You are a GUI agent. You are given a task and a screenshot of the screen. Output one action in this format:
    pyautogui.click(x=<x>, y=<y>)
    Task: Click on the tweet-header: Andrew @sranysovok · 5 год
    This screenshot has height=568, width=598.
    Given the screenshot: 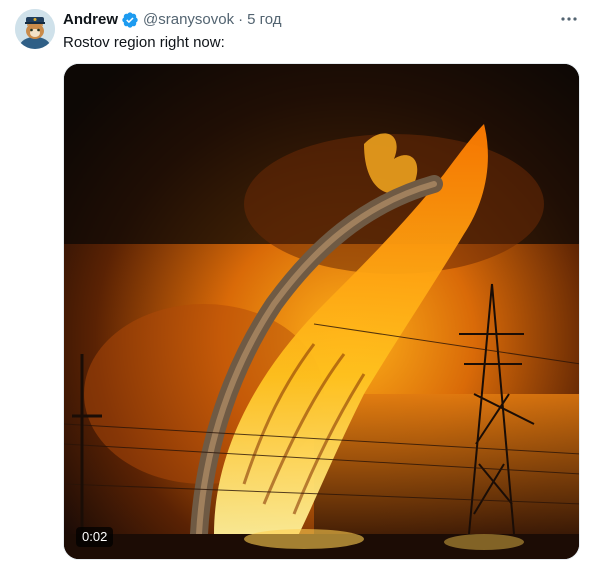 What is the action you would take?
    pyautogui.click(x=320, y=20)
    